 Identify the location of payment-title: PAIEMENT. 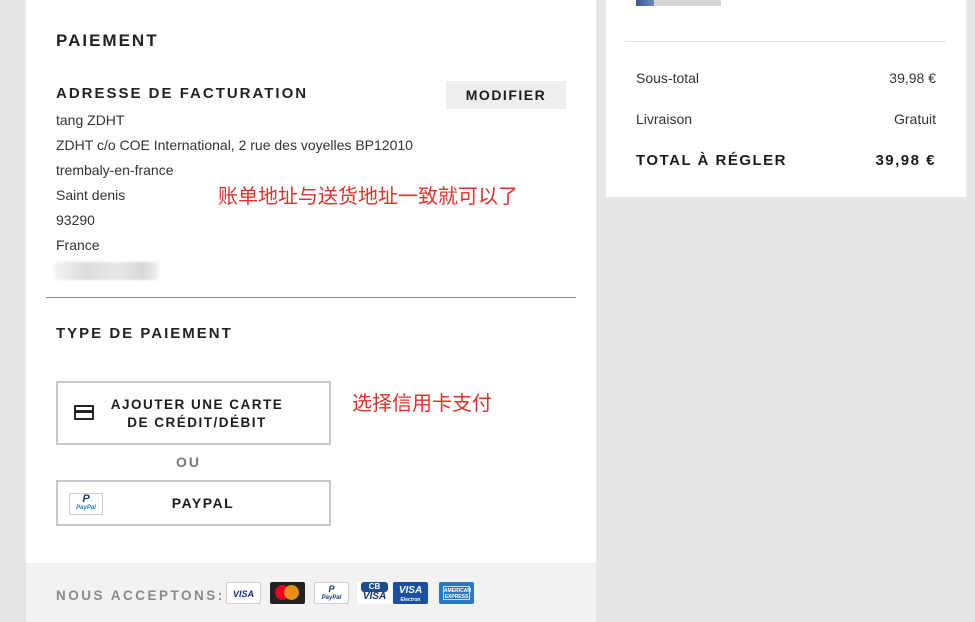
(107, 40).